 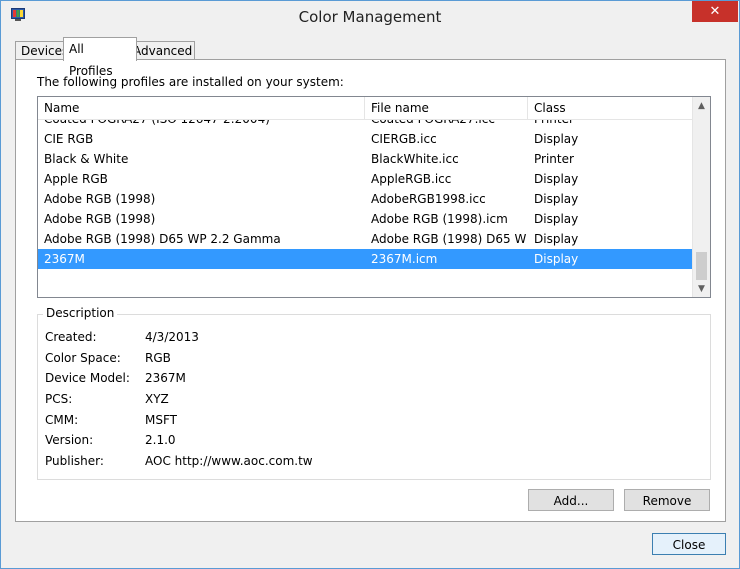 I want to click on description-title: Description, so click(x=80, y=313).